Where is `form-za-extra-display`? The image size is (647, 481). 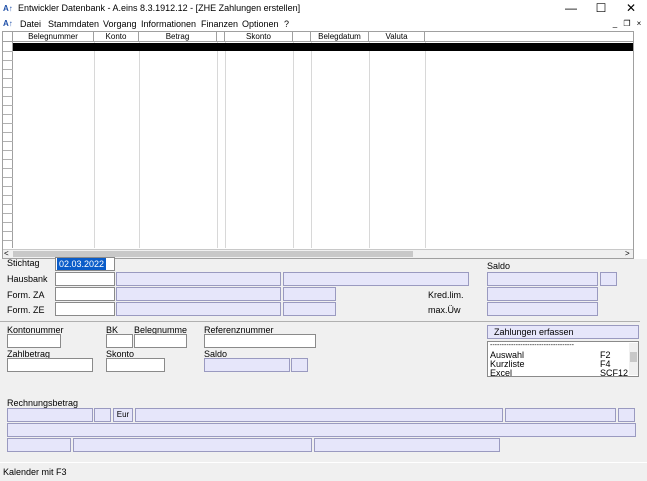
form-za-extra-display is located at coordinates (309, 294).